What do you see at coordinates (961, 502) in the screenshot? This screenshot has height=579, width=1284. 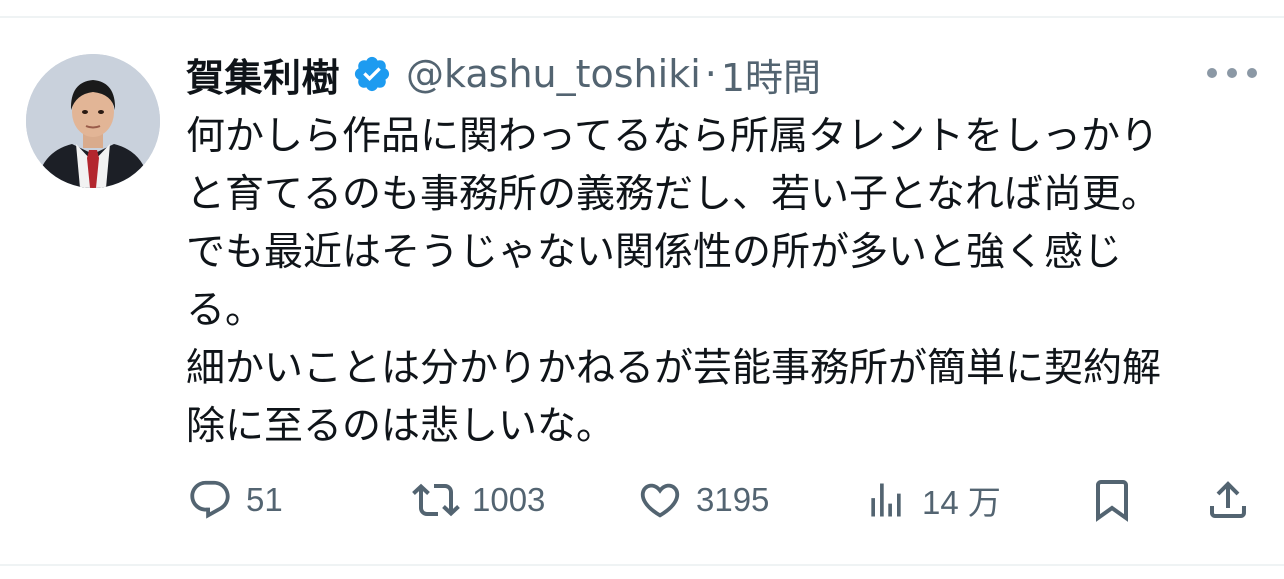 I see `views-count: 14 万` at bounding box center [961, 502].